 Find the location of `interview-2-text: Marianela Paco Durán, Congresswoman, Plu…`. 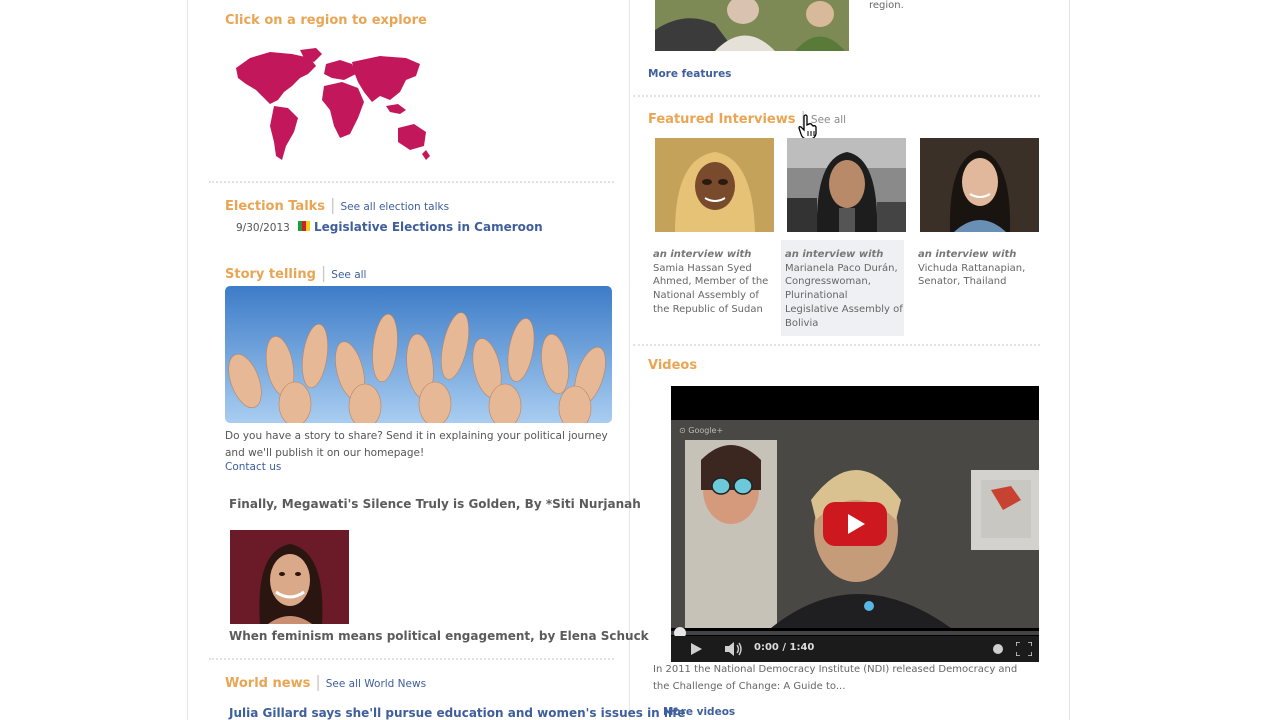

interview-2-text: Marianela Paco Durán, Congresswoman, Plu… is located at coordinates (844, 295).